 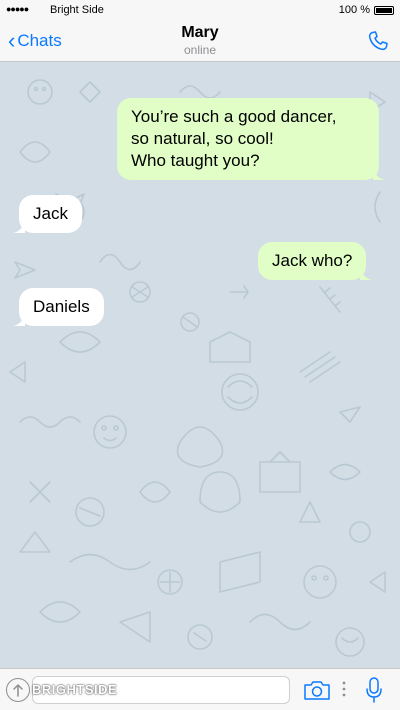 I want to click on contact-name: Mary, so click(x=200, y=33).